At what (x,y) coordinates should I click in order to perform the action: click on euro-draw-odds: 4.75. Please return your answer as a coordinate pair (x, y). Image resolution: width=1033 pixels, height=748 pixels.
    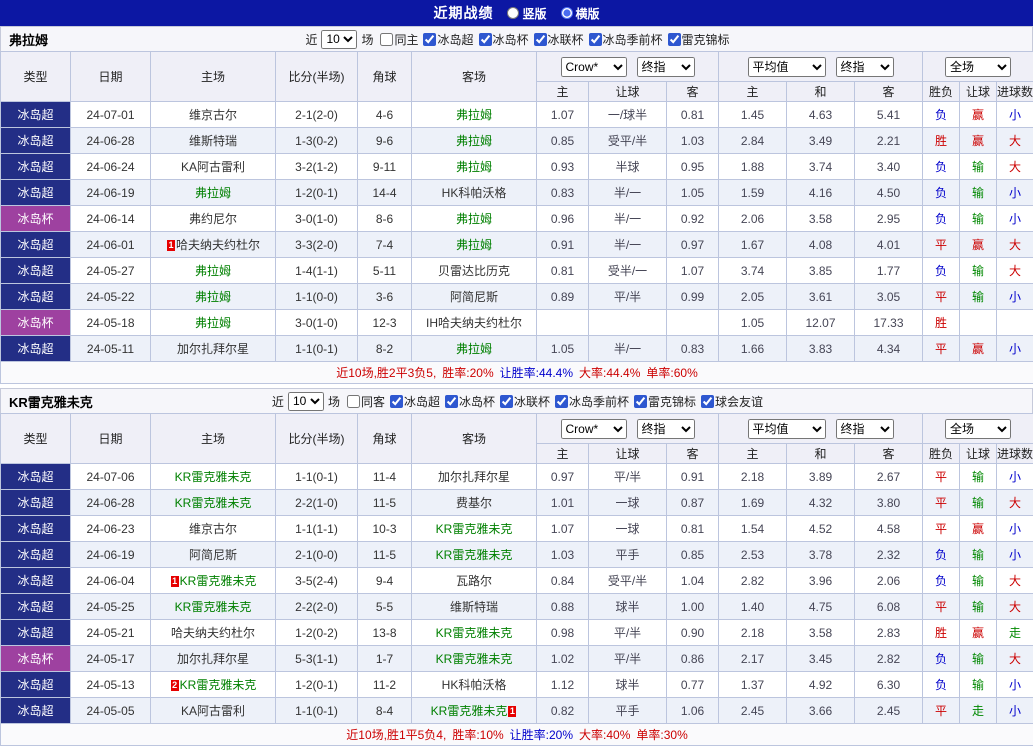
    Looking at the image, I should click on (820, 606).